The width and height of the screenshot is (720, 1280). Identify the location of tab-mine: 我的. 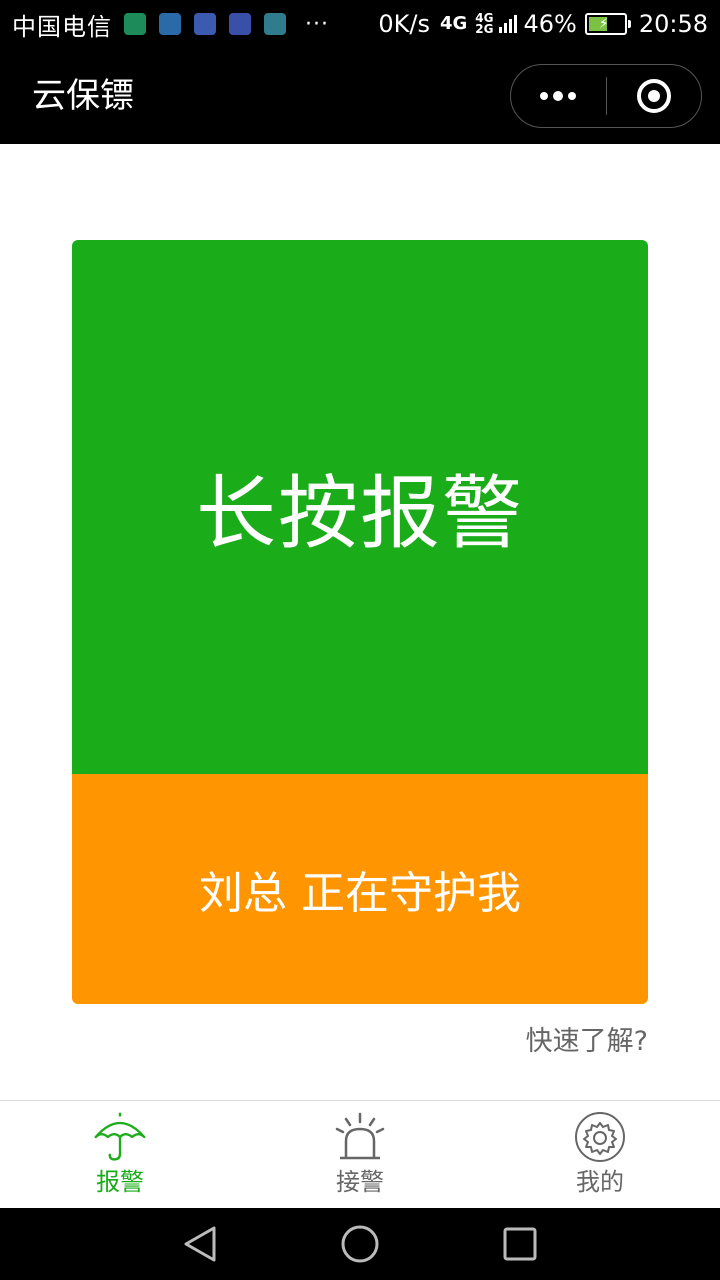
(600, 1155).